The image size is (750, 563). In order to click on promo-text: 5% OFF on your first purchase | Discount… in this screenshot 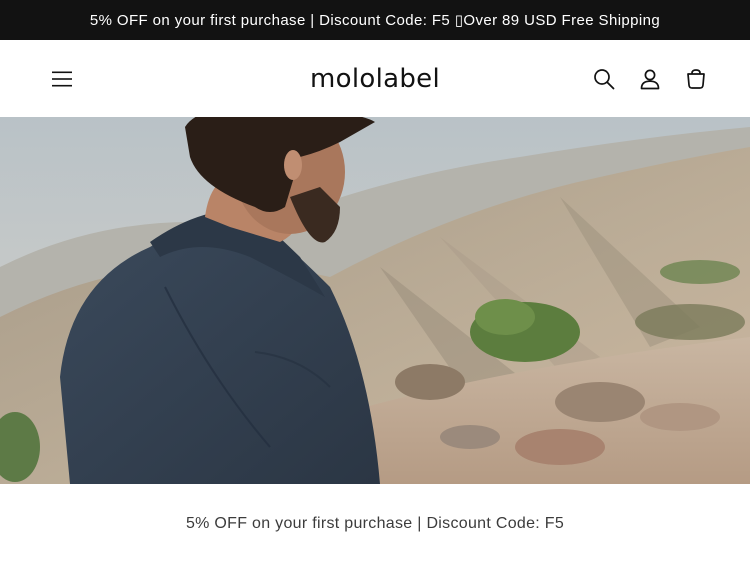, I will do `click(375, 523)`.